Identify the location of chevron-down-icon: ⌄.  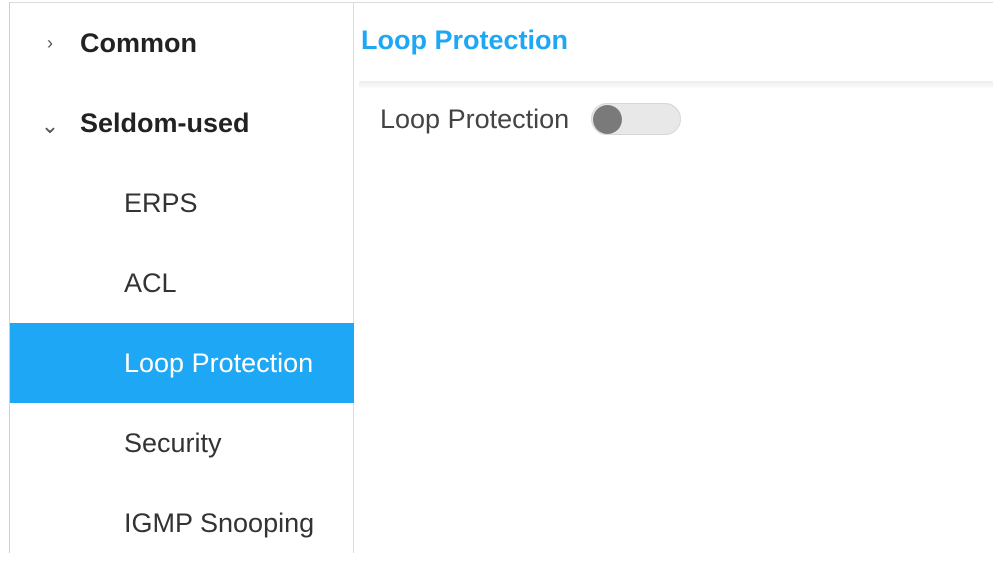
(50, 125).